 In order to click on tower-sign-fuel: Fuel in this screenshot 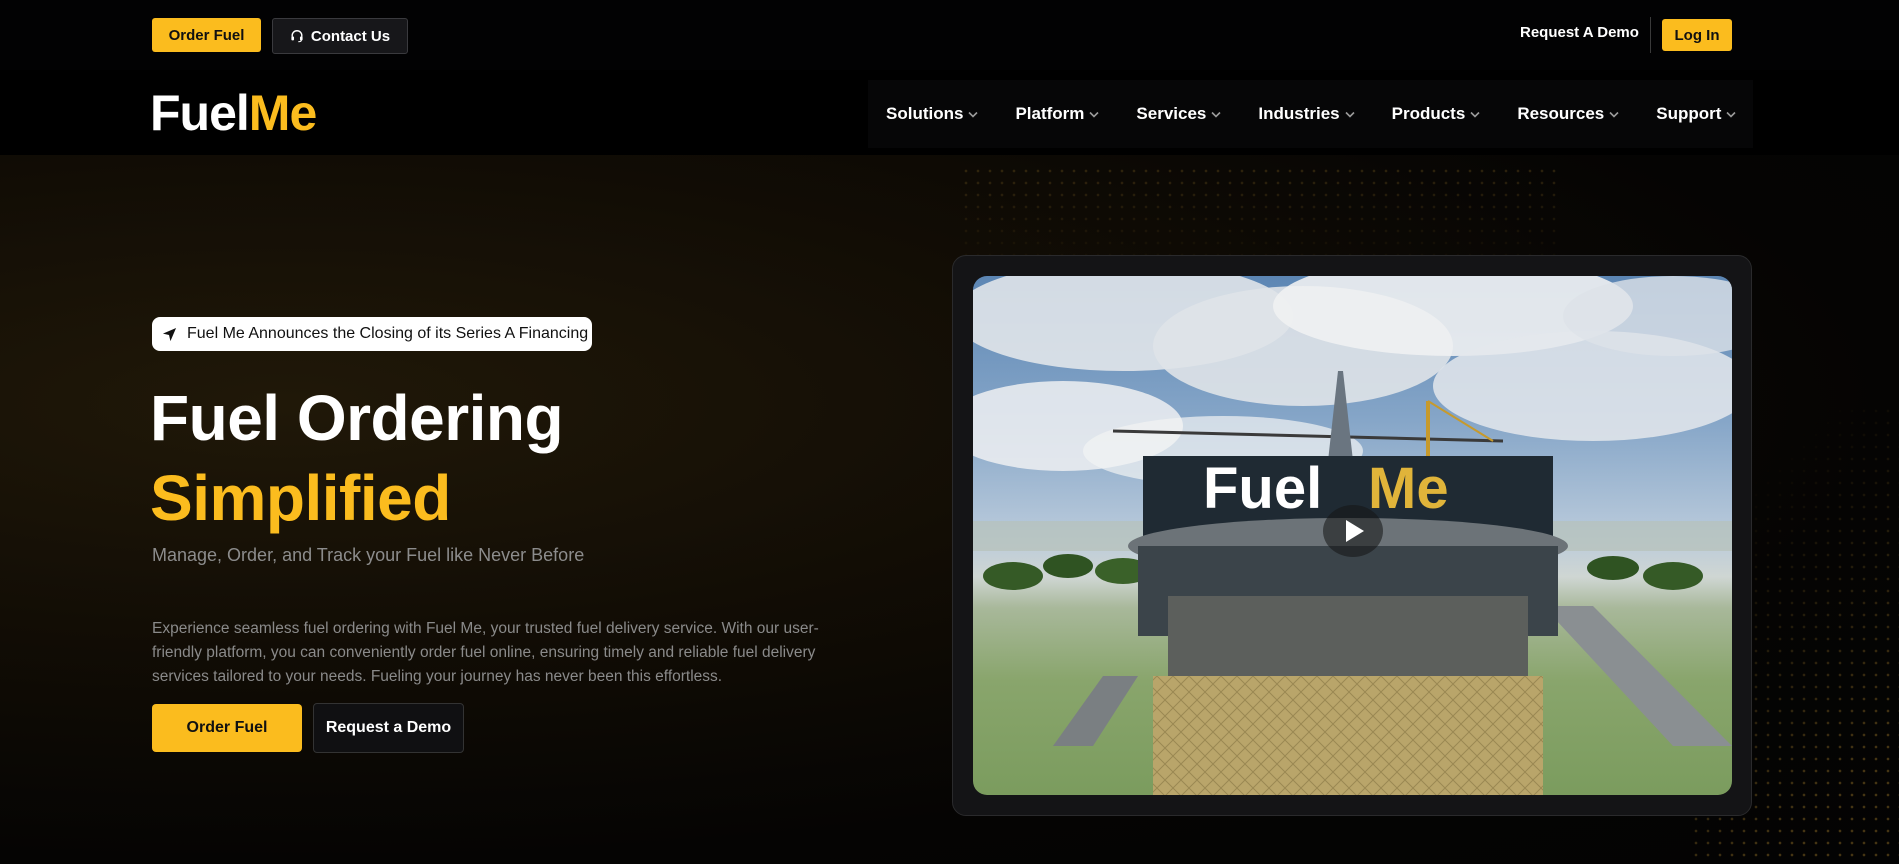, I will do `click(1262, 488)`.